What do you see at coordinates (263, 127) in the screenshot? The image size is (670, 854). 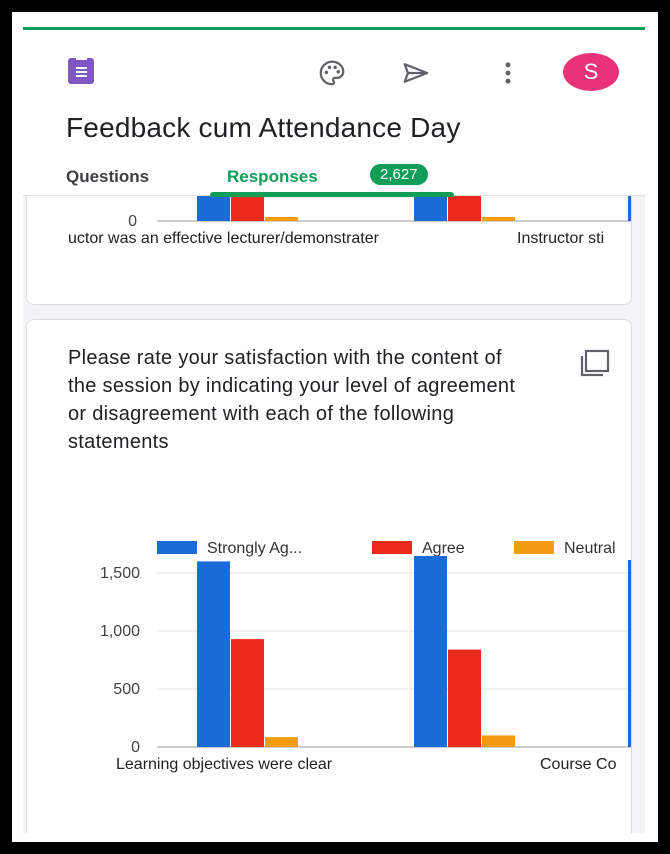 I see `form-title: Feedback cum Attendance Day` at bounding box center [263, 127].